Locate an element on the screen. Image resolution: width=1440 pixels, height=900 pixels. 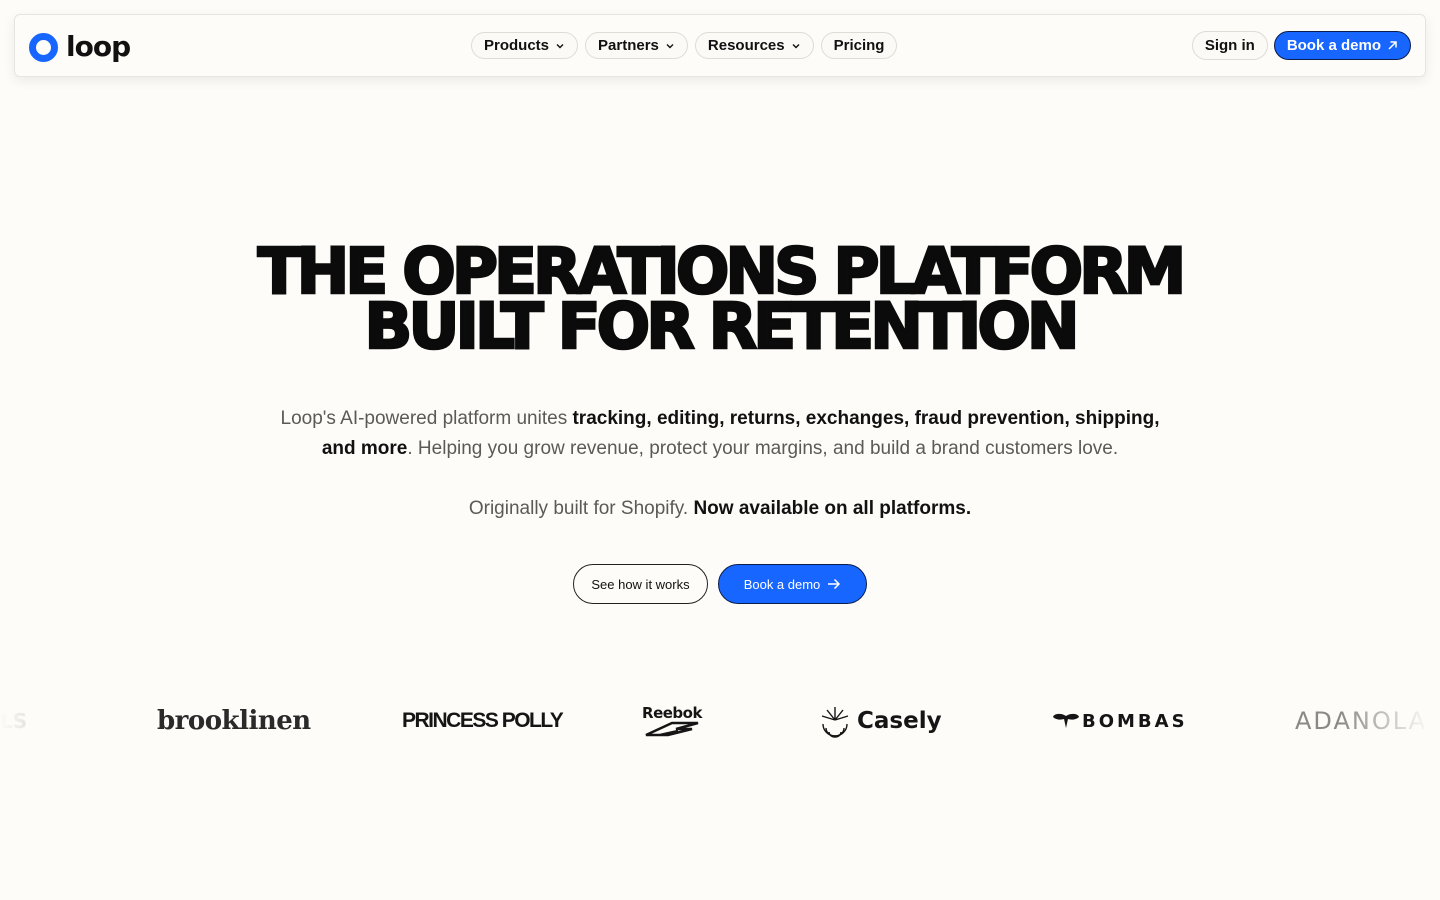
nav-pricing: Pricing is located at coordinates (859, 45).